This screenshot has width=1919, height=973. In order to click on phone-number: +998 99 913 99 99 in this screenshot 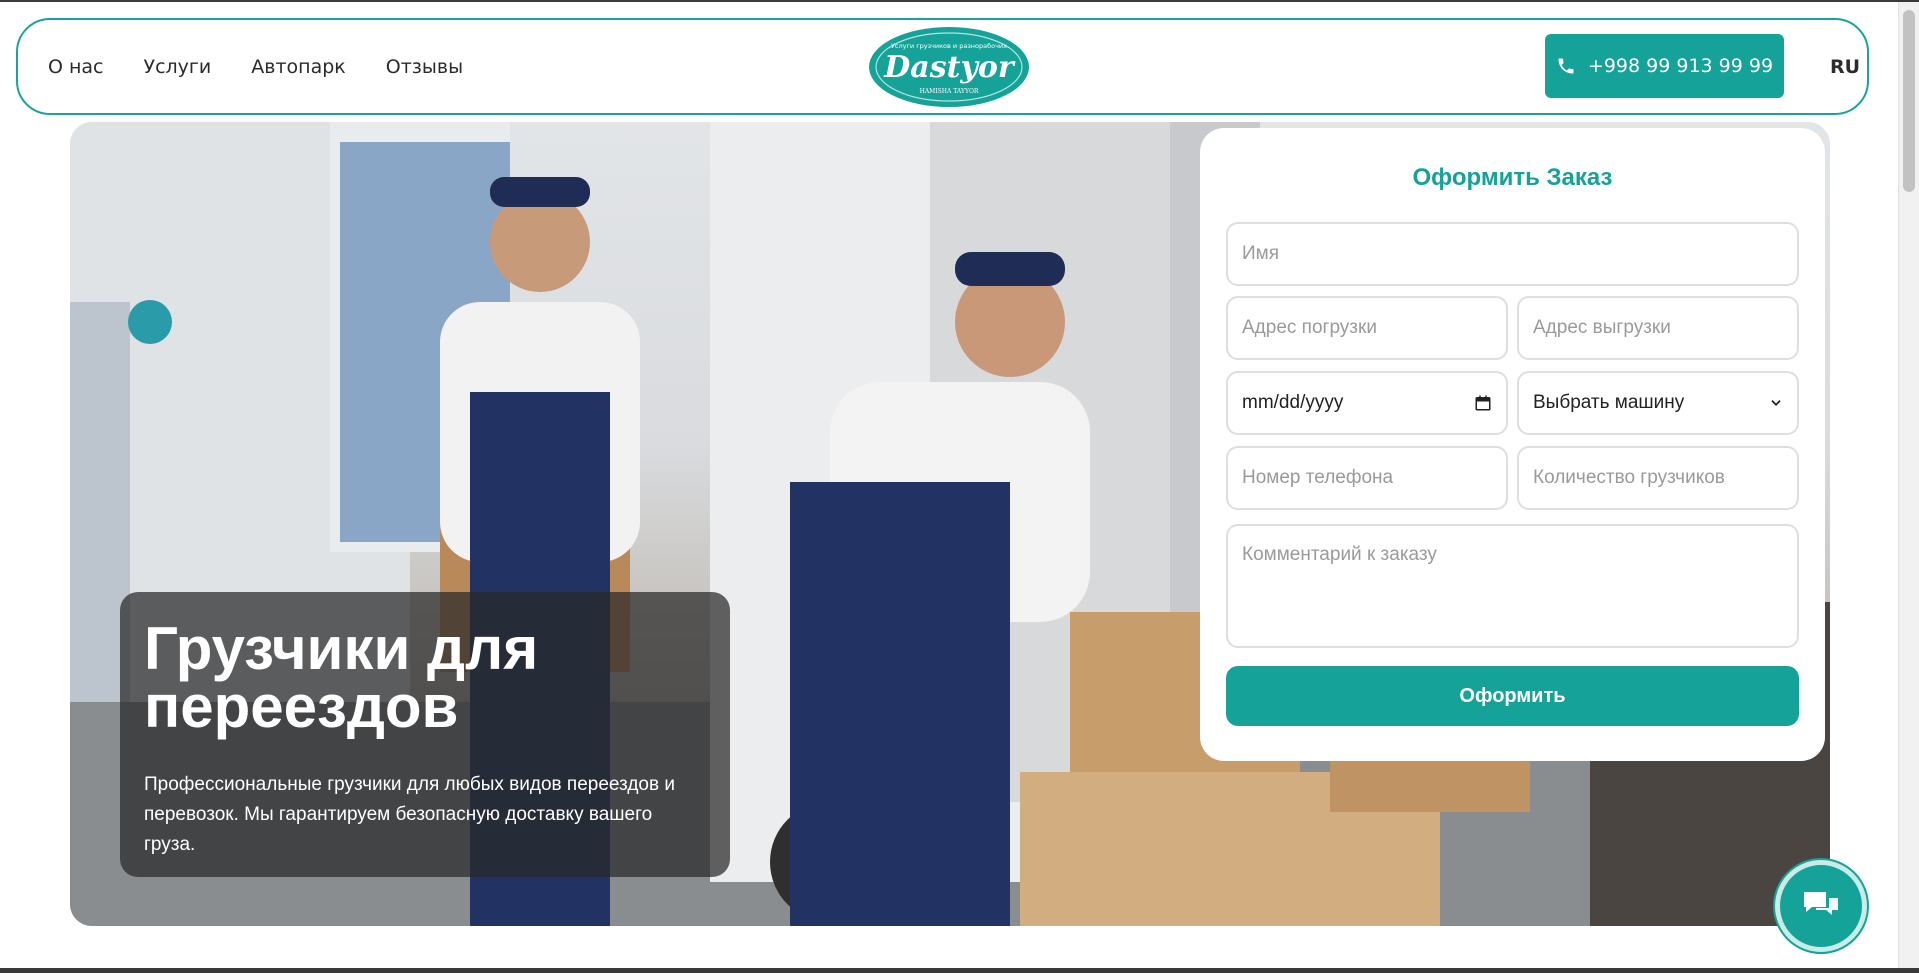, I will do `click(1680, 66)`.